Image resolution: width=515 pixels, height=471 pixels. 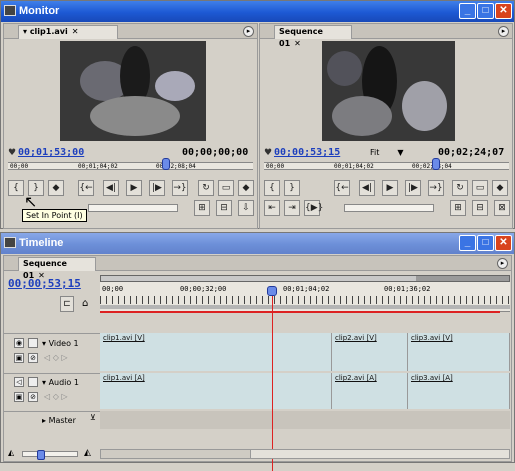 I want to click on source-duration: 00;00;00;00, so click(x=215, y=152).